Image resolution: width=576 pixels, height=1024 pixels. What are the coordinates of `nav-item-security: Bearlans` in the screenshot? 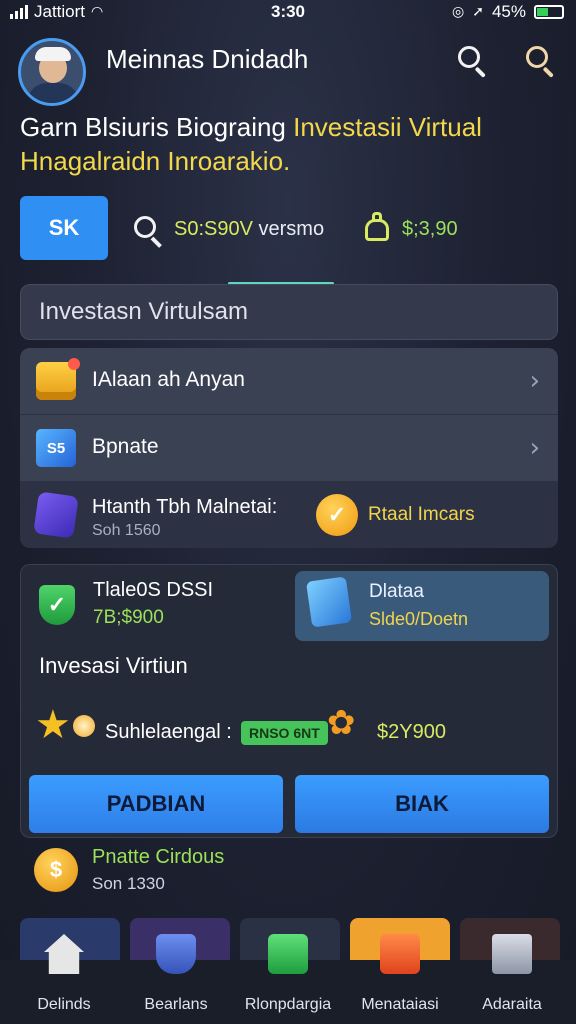 It's located at (176, 979).